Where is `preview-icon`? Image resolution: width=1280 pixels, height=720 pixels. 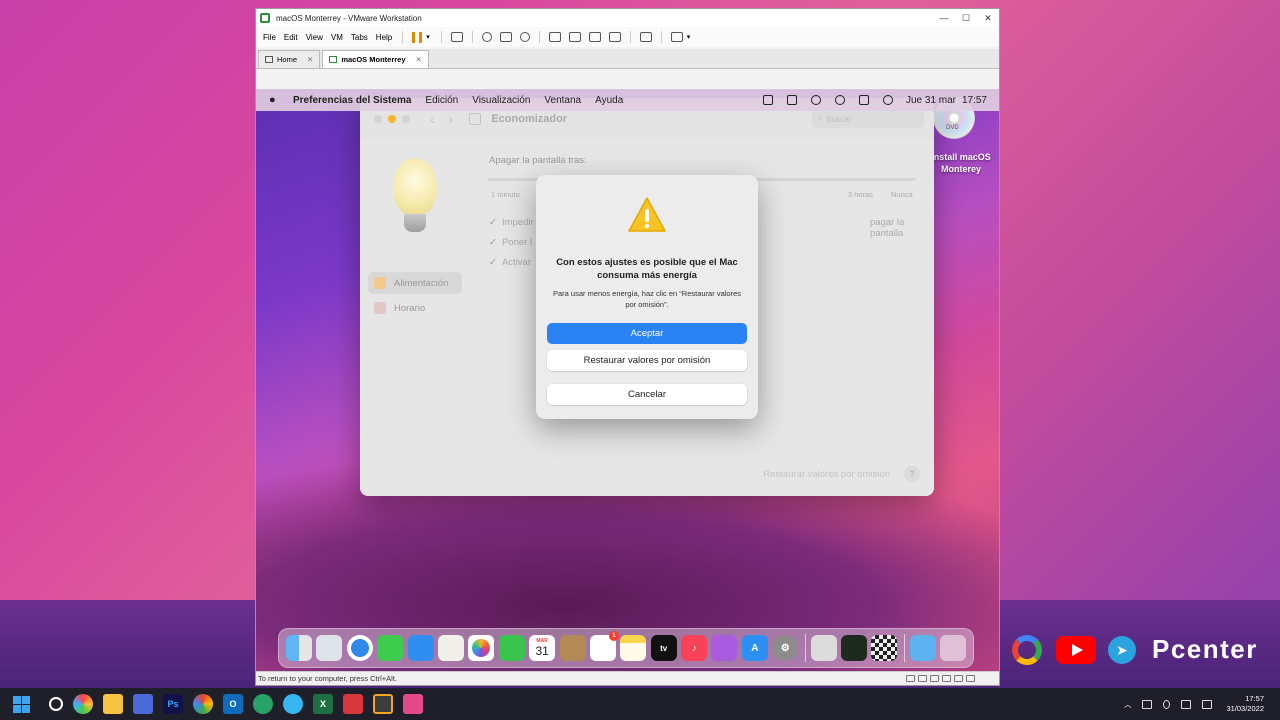
preview-icon is located at coordinates (823, 648).